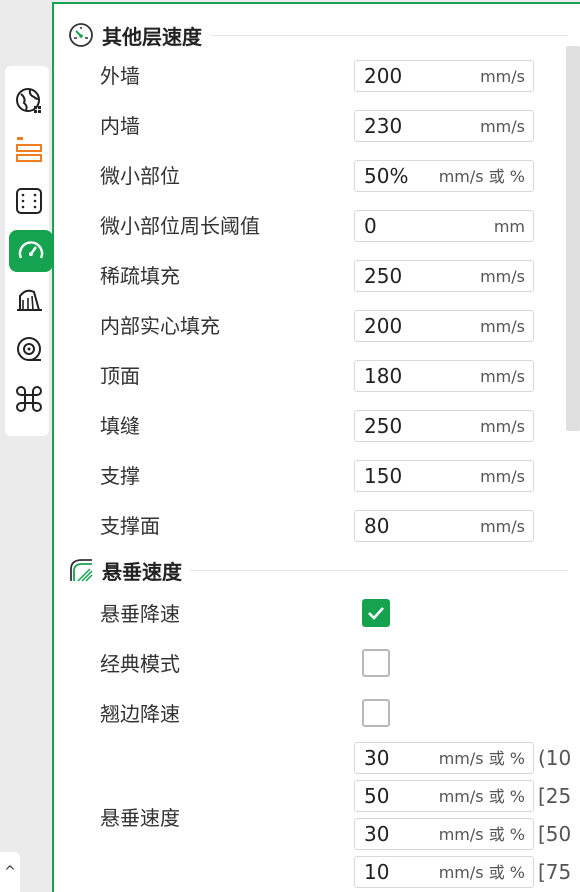  I want to click on section-other-layers-header: 其他层速度, so click(318, 35).